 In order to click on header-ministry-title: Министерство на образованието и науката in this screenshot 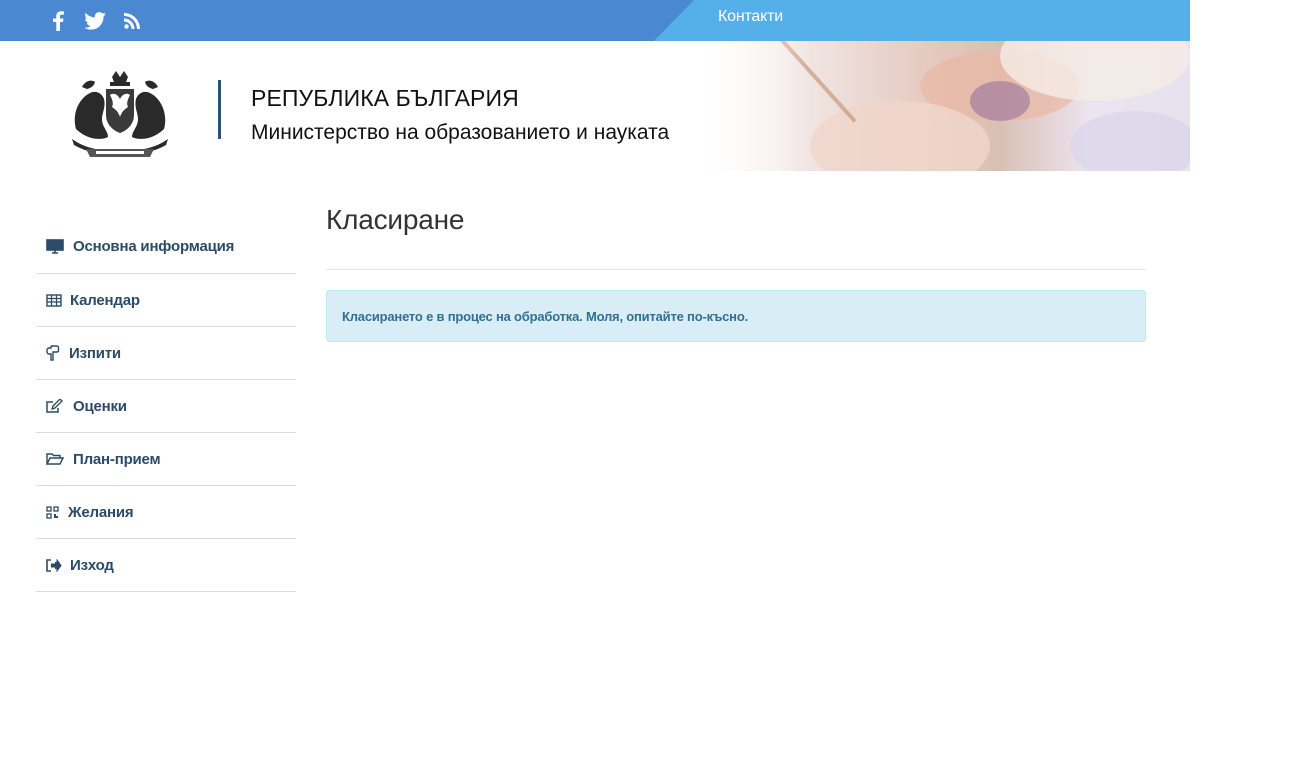, I will do `click(460, 132)`.